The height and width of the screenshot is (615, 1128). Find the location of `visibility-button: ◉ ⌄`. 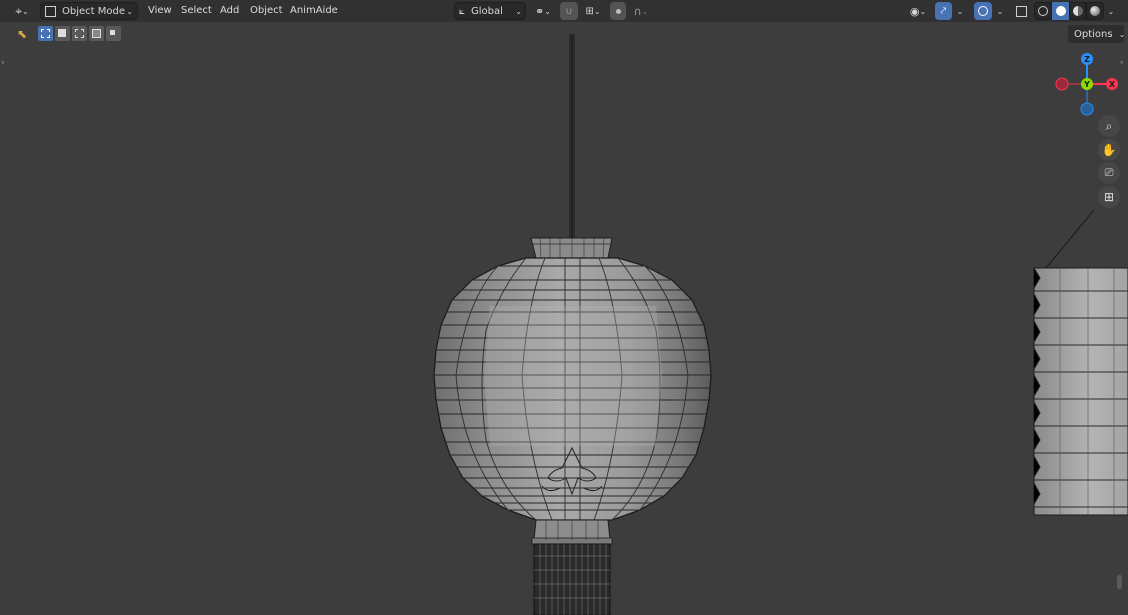

visibility-button: ◉ ⌄ is located at coordinates (918, 11).